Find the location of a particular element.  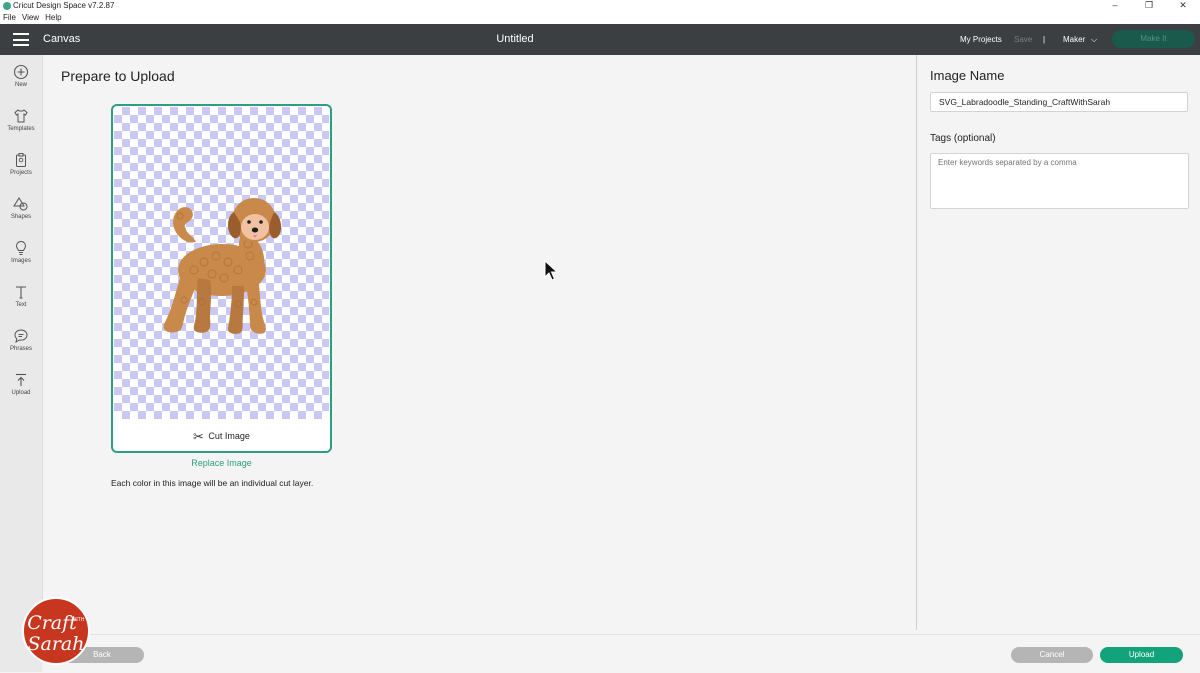

cancel-button: Cancel is located at coordinates (1052, 655).